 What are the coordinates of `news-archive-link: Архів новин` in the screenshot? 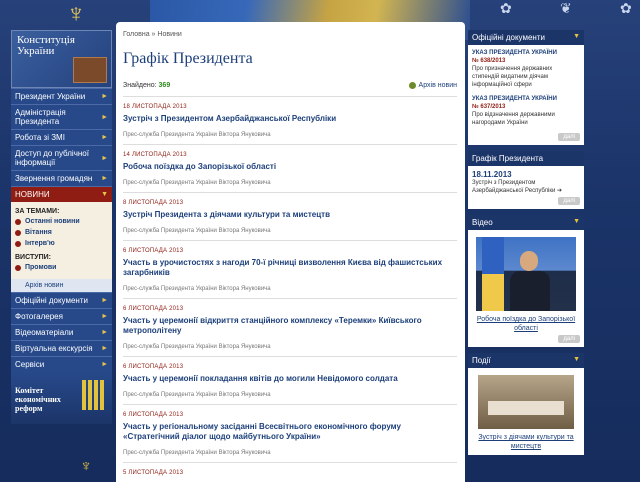 It's located at (61, 285).